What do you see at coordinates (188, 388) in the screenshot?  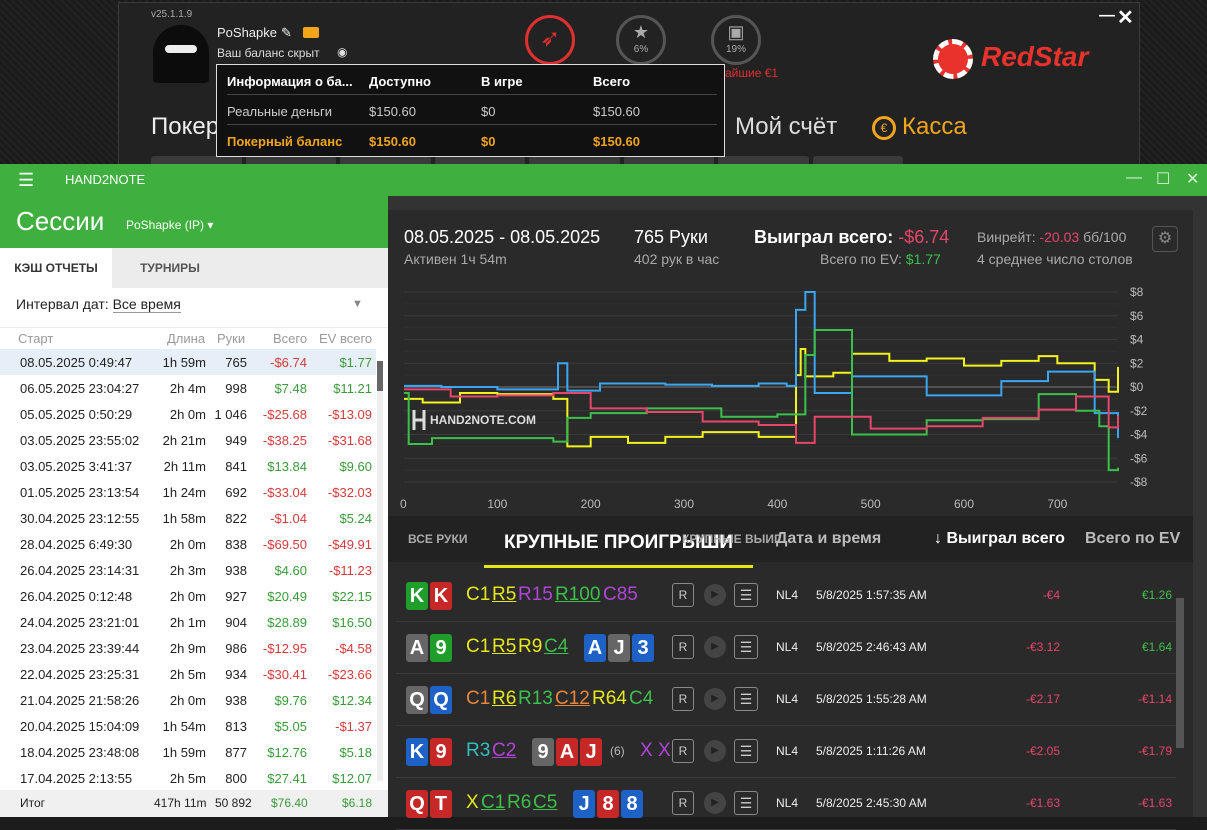 I see `table-row: 06.05.2025 23:04:27 2h 4m 998 $7.48 $11.21` at bounding box center [188, 388].